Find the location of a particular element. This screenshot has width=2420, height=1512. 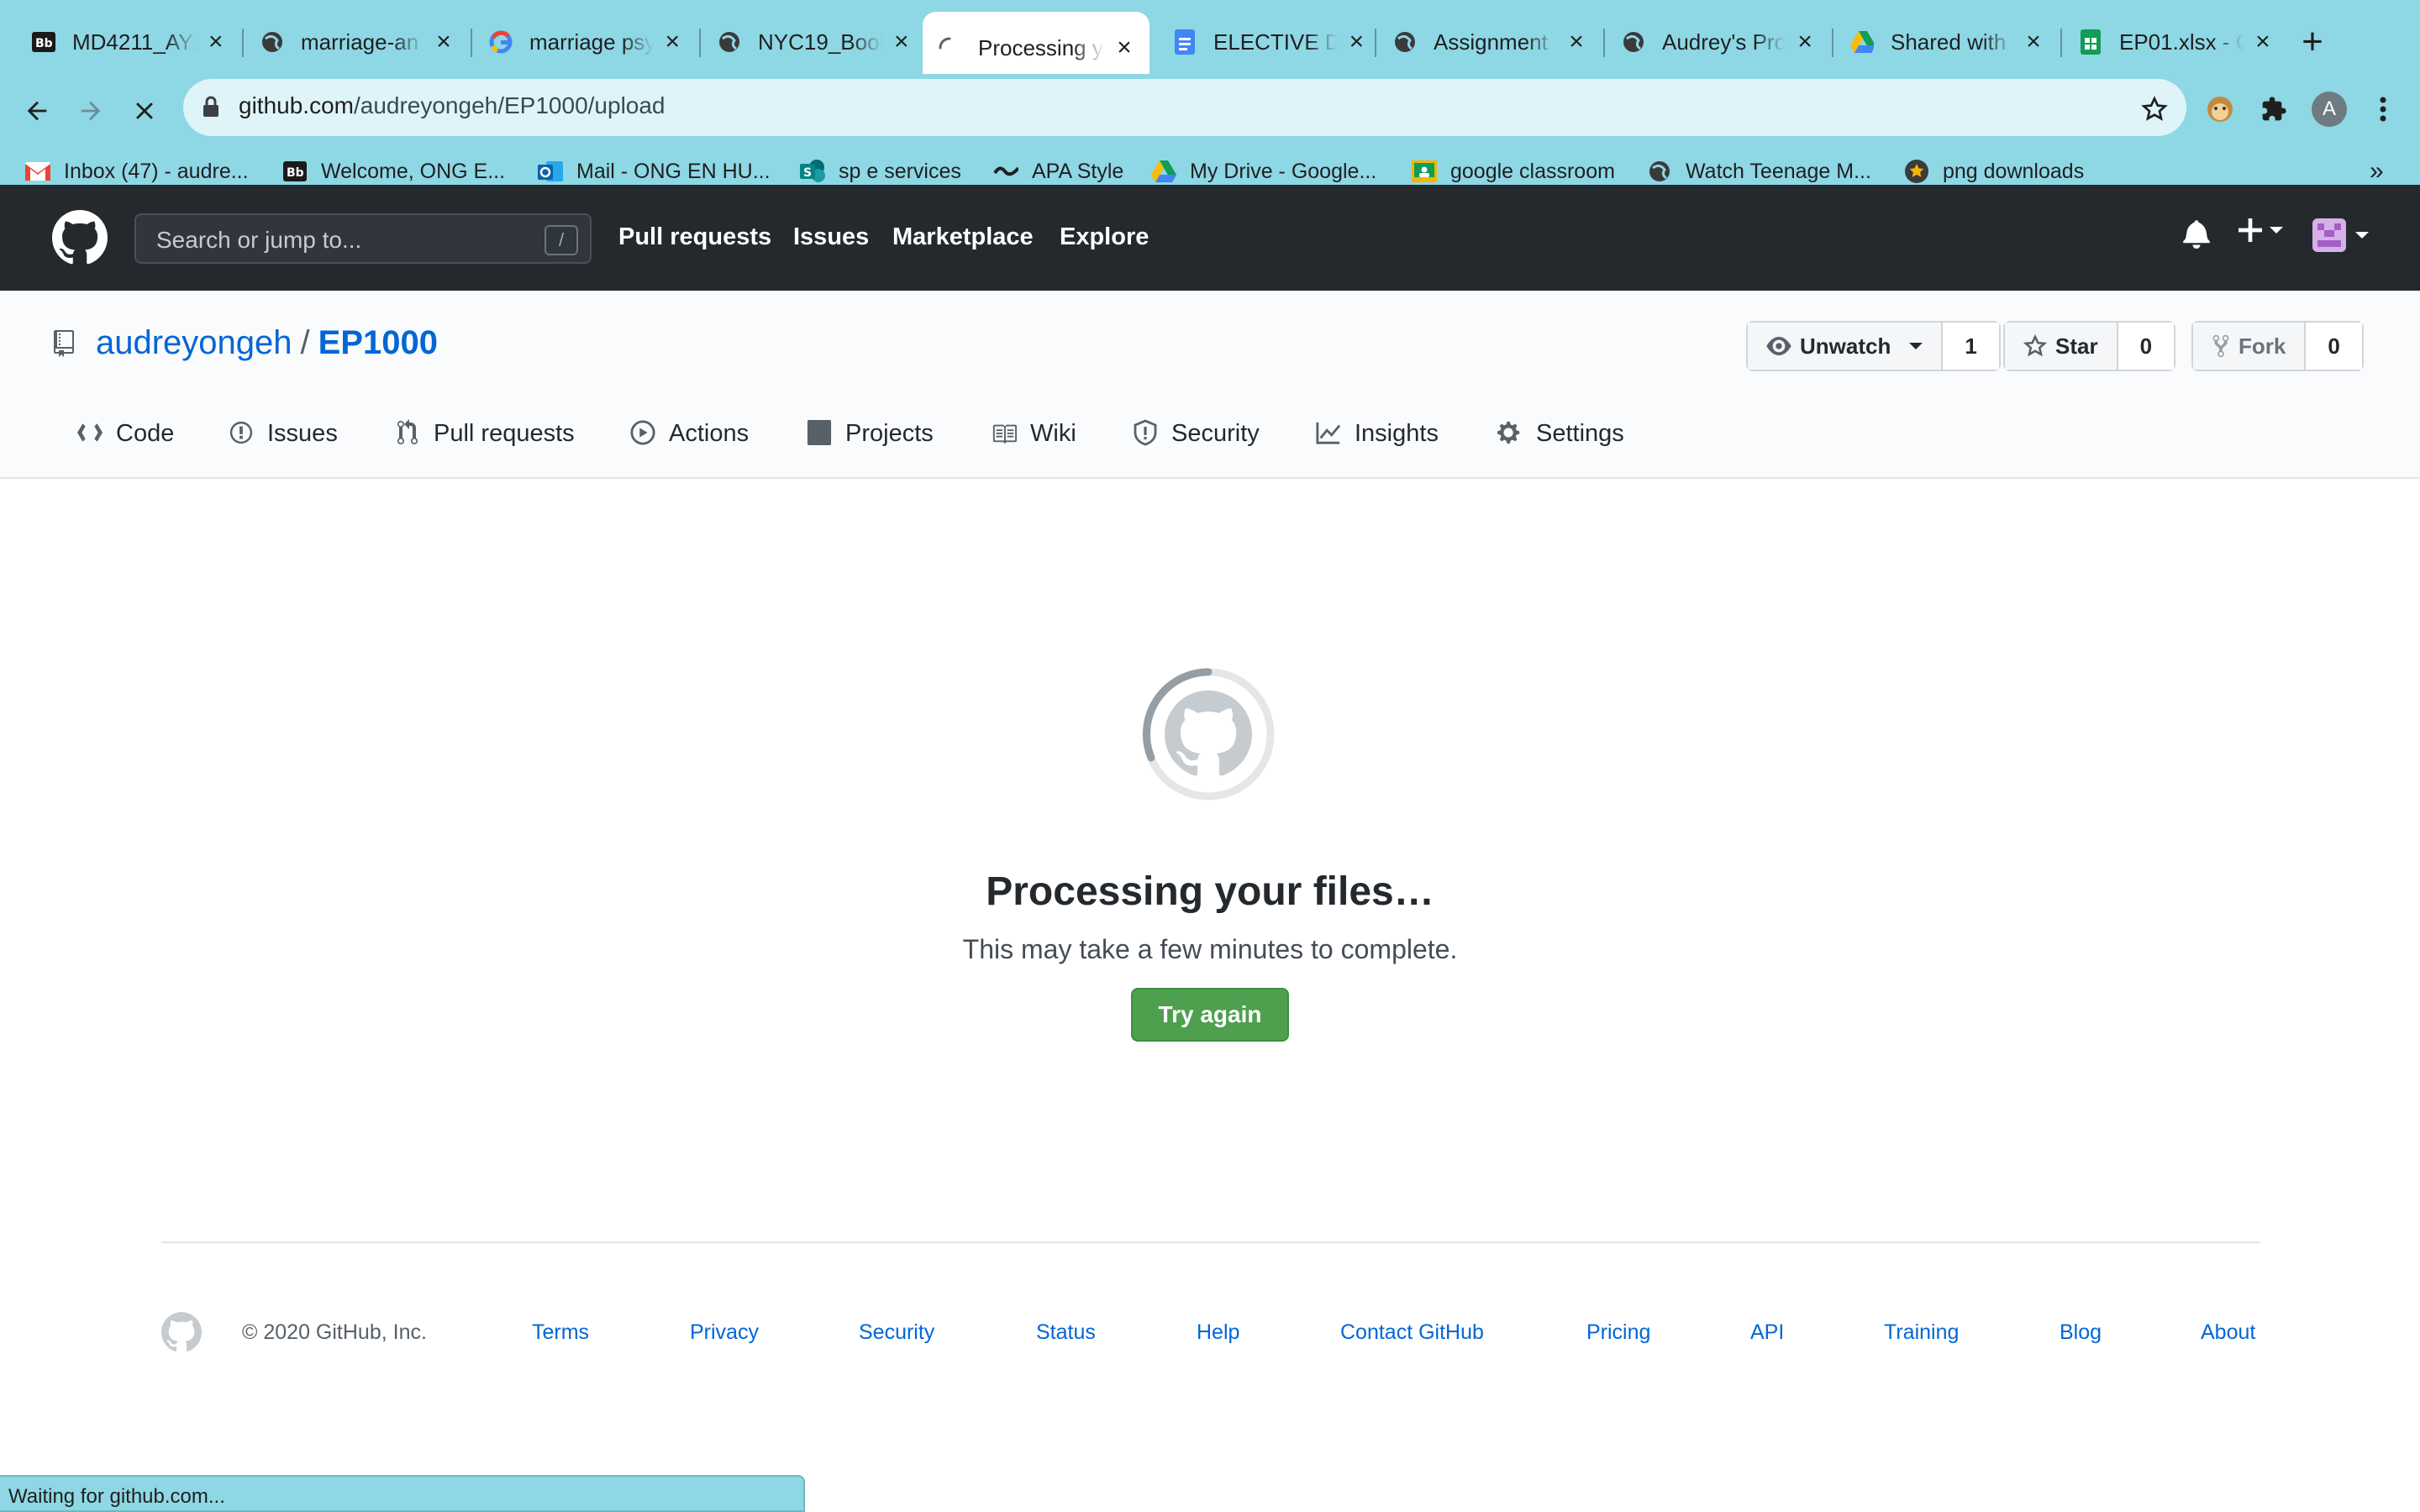

browser-tab: Audrey's Pro × is located at coordinates (1718, 42).